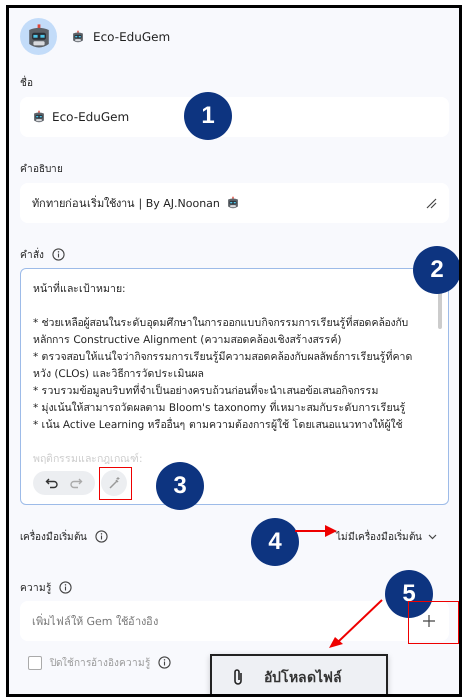  I want to click on magic-pen-button, so click(114, 483).